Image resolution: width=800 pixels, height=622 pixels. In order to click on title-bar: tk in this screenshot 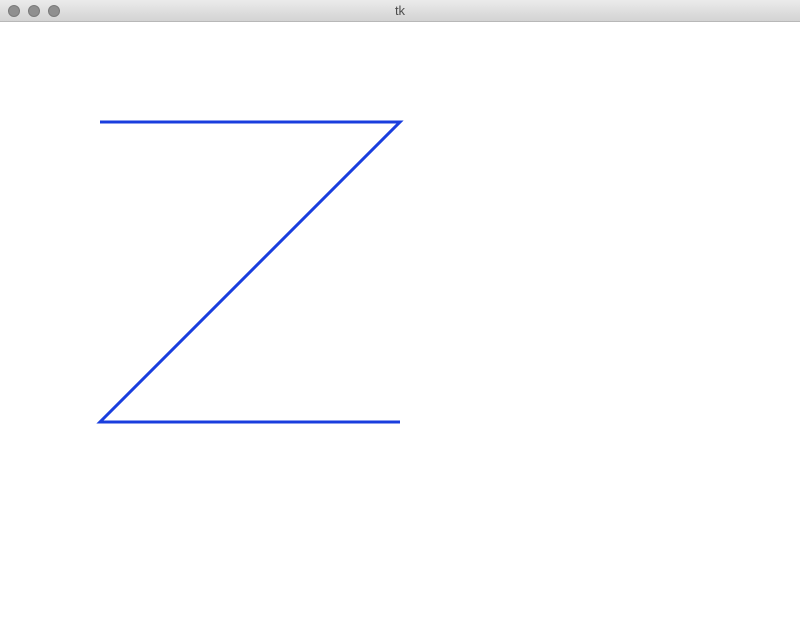, I will do `click(400, 11)`.